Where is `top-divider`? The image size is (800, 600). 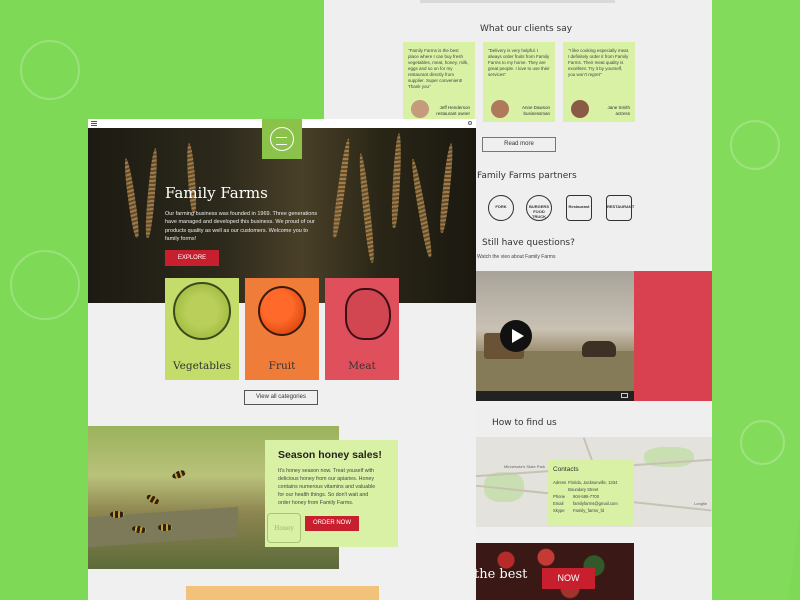 top-divider is located at coordinates (517, 1).